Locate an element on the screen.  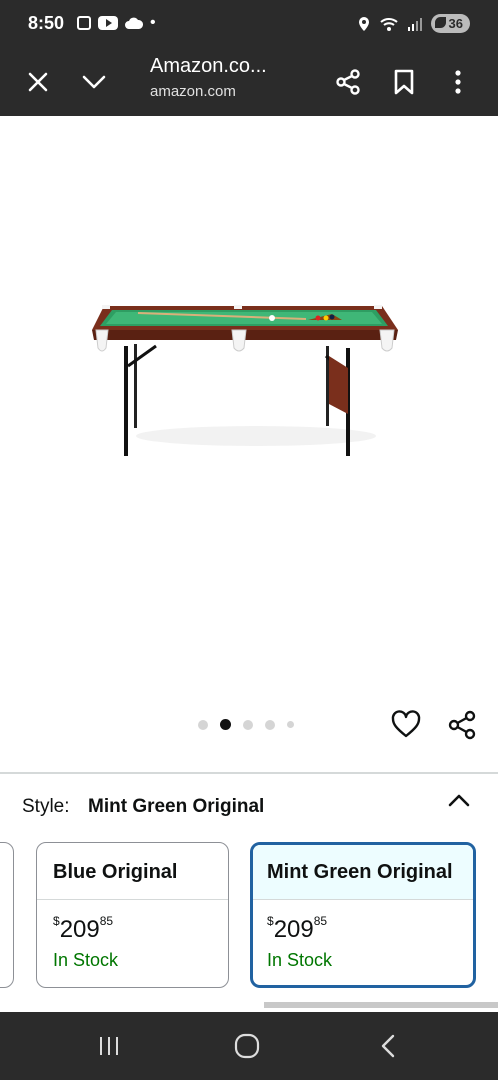
wifi-icon is located at coordinates (388, 24).